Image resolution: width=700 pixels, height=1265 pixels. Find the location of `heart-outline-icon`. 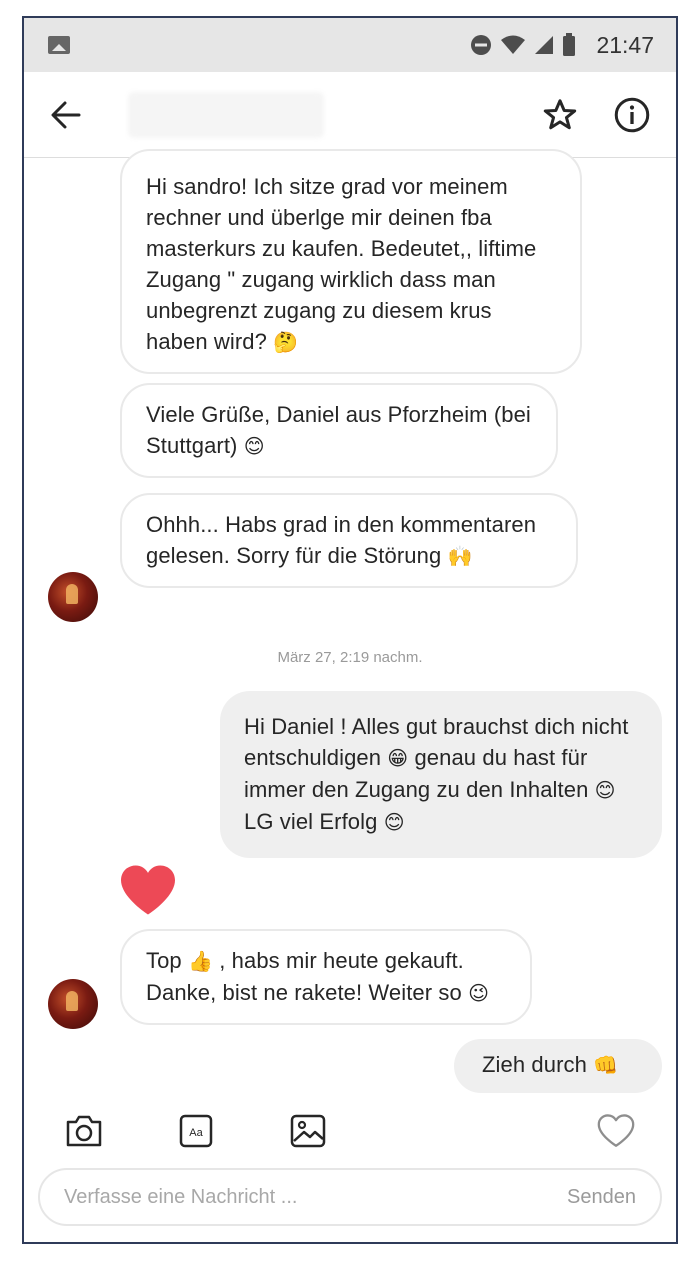

heart-outline-icon is located at coordinates (616, 1130).